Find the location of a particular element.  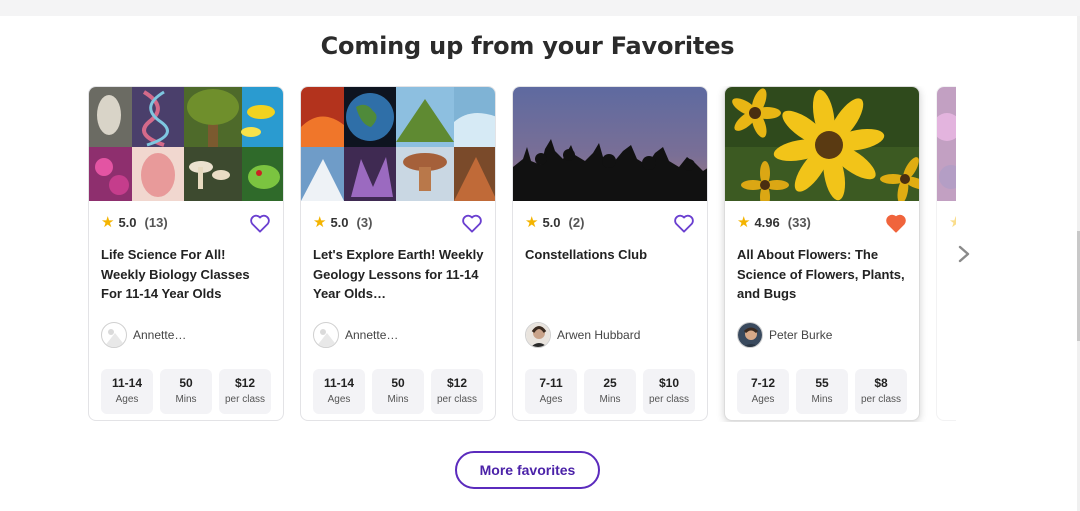

top-strip is located at coordinates (540, 8).